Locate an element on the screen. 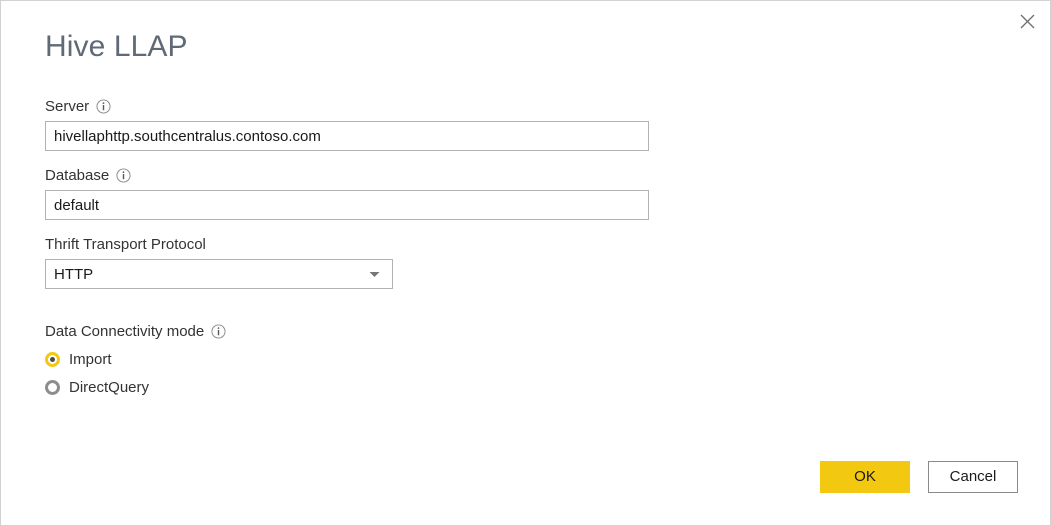  thrift-protocol-value: HTTP is located at coordinates (74, 274).